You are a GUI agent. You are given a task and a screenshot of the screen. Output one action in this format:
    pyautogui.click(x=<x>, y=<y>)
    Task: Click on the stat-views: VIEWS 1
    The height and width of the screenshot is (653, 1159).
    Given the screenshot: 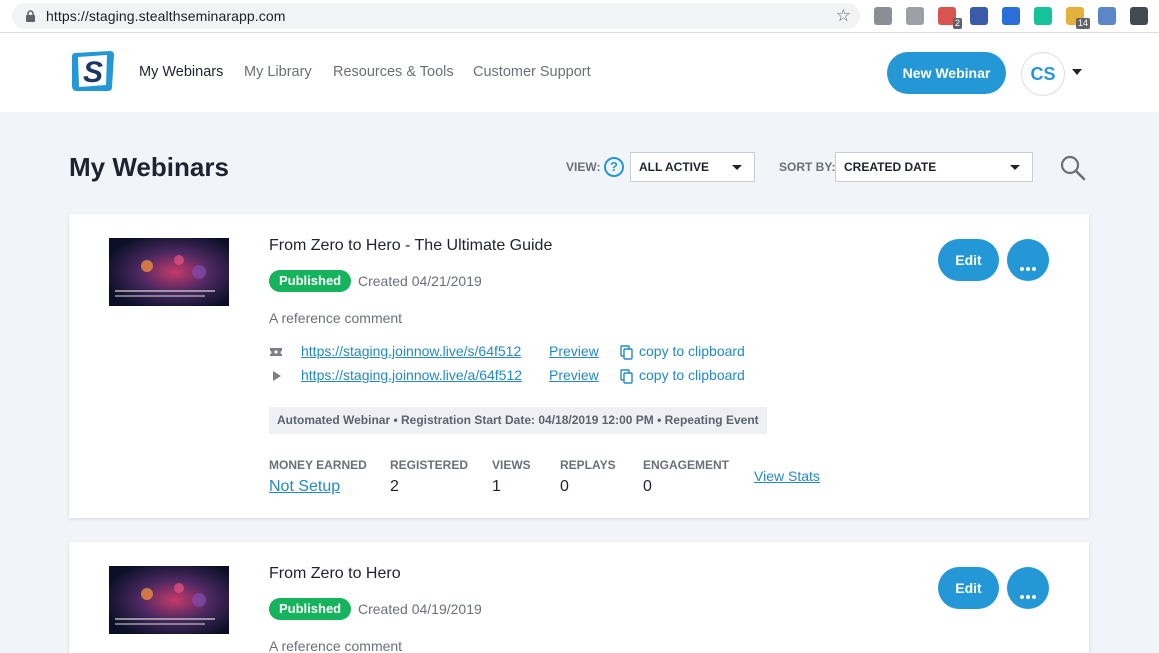 What is the action you would take?
    pyautogui.click(x=511, y=477)
    